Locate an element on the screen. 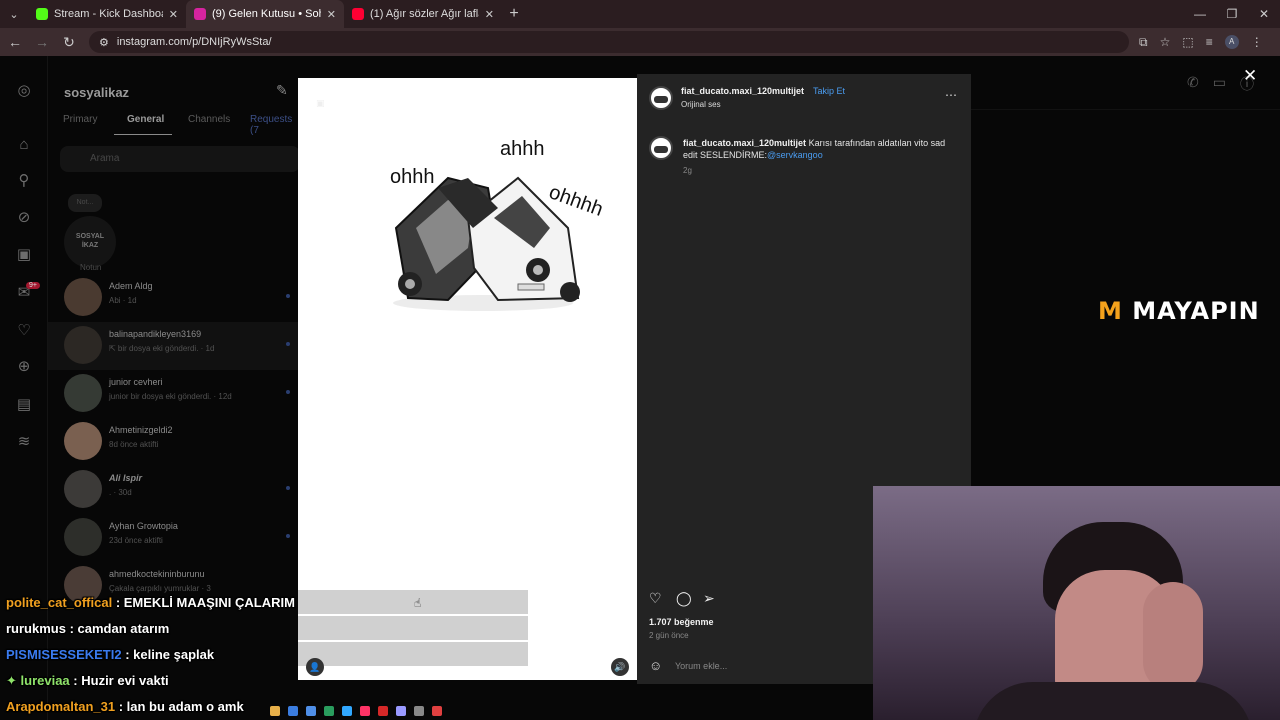 This screenshot has height=720, width=1280. explore-icon: ⊘ is located at coordinates (24, 218).